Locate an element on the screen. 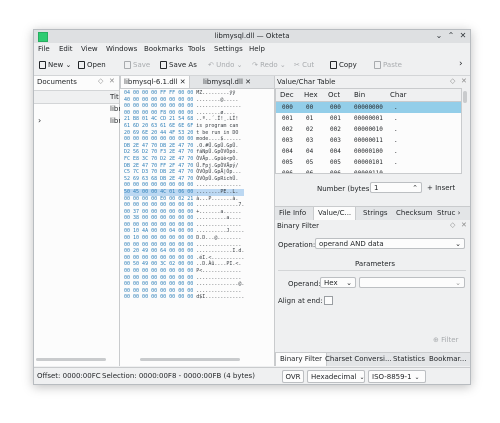  hex-bytes: F3 2E 47 70 is located at coordinates (176, 152).